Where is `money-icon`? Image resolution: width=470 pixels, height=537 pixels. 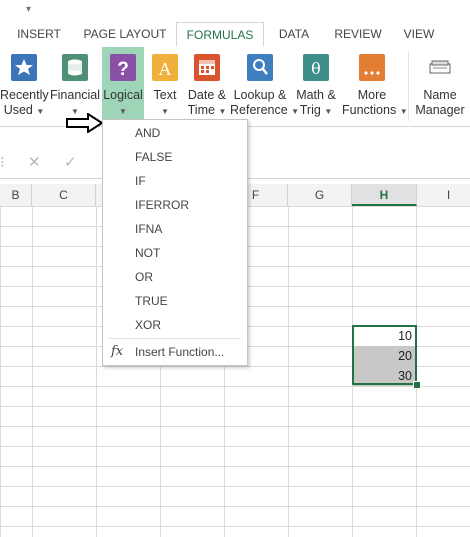
money-icon is located at coordinates (75, 67).